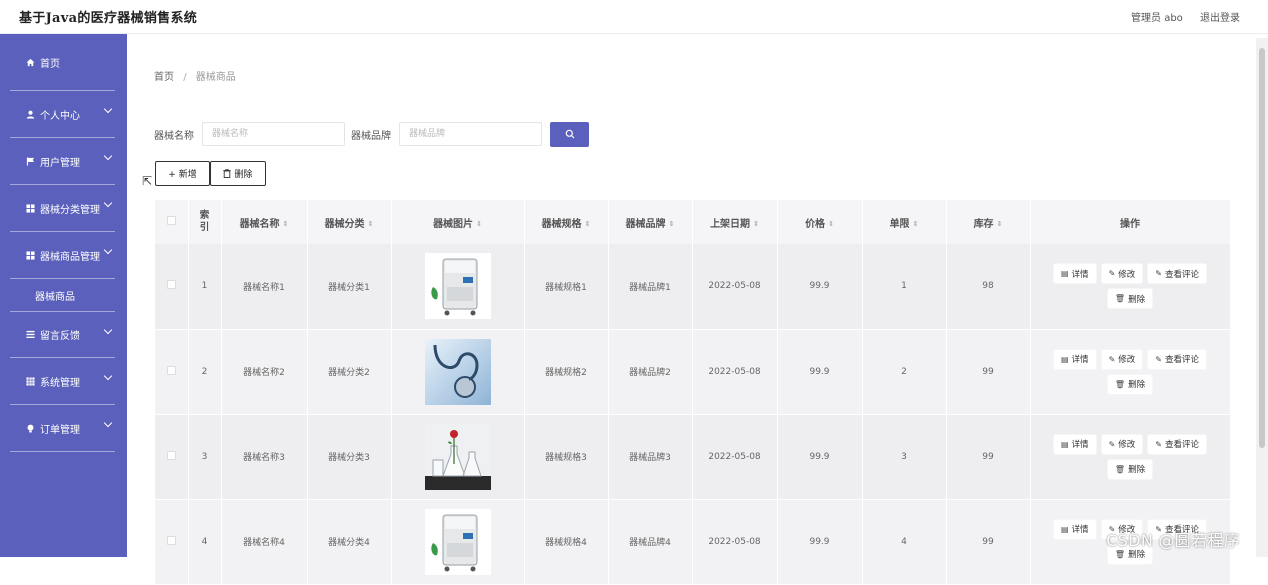 This screenshot has width=1268, height=585. Describe the element at coordinates (205, 287) in the screenshot. I see `index-cell: 1` at that location.